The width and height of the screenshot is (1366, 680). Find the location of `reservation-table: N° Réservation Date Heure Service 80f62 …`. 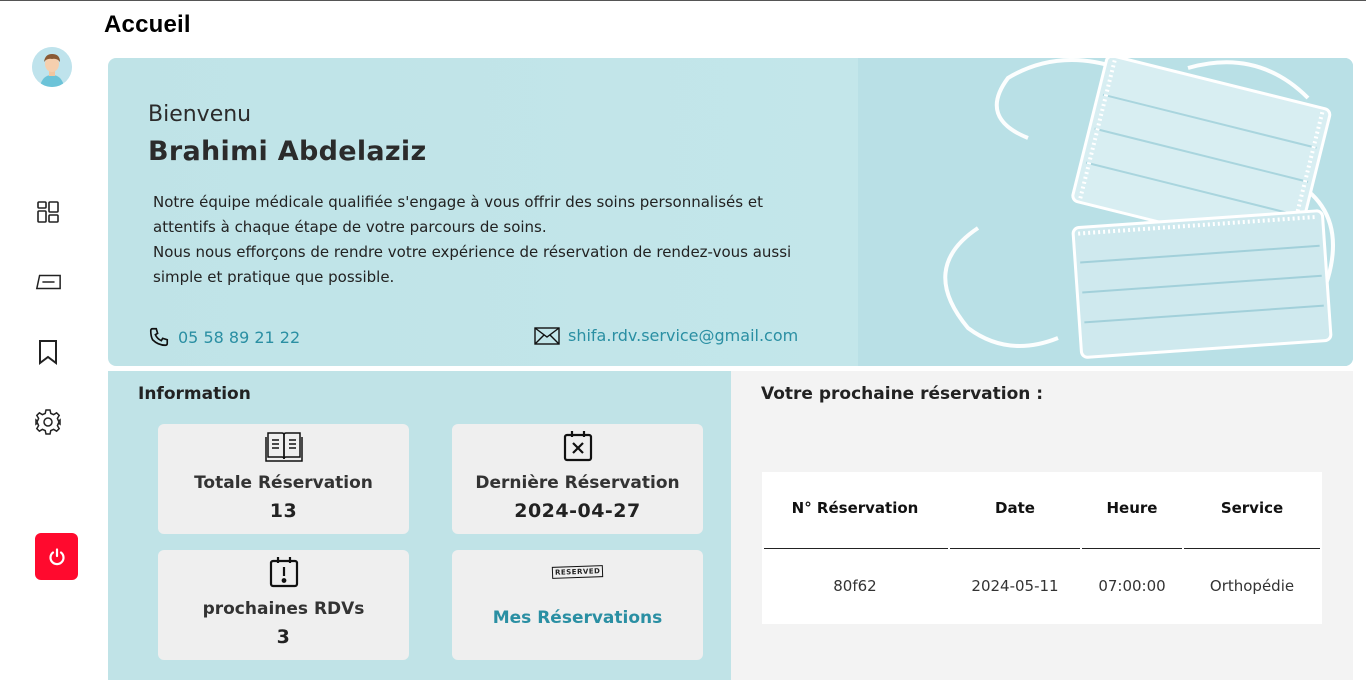

reservation-table: N° Réservation Date Heure Service 80f62 … is located at coordinates (1042, 548).